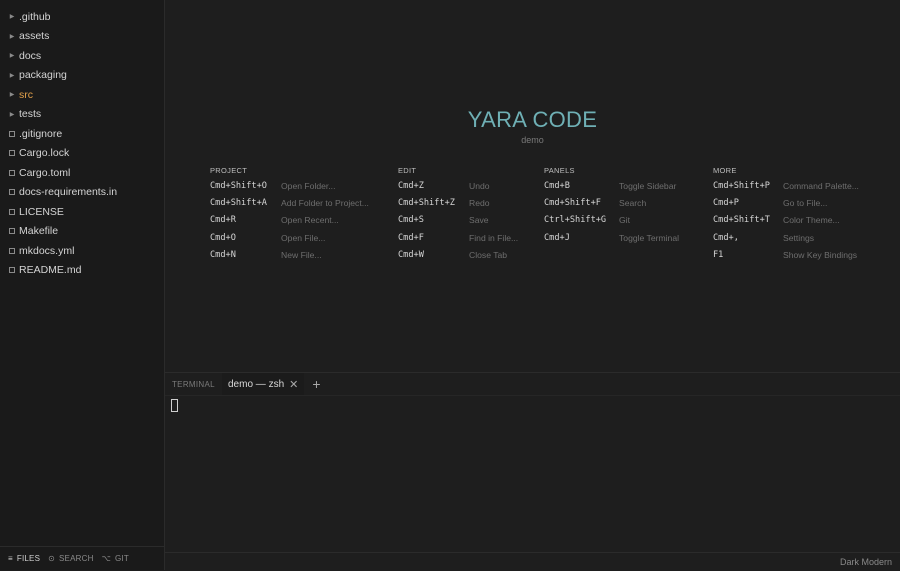  What do you see at coordinates (82, 17) in the screenshot?
I see `tree-folder: ▶ .github` at bounding box center [82, 17].